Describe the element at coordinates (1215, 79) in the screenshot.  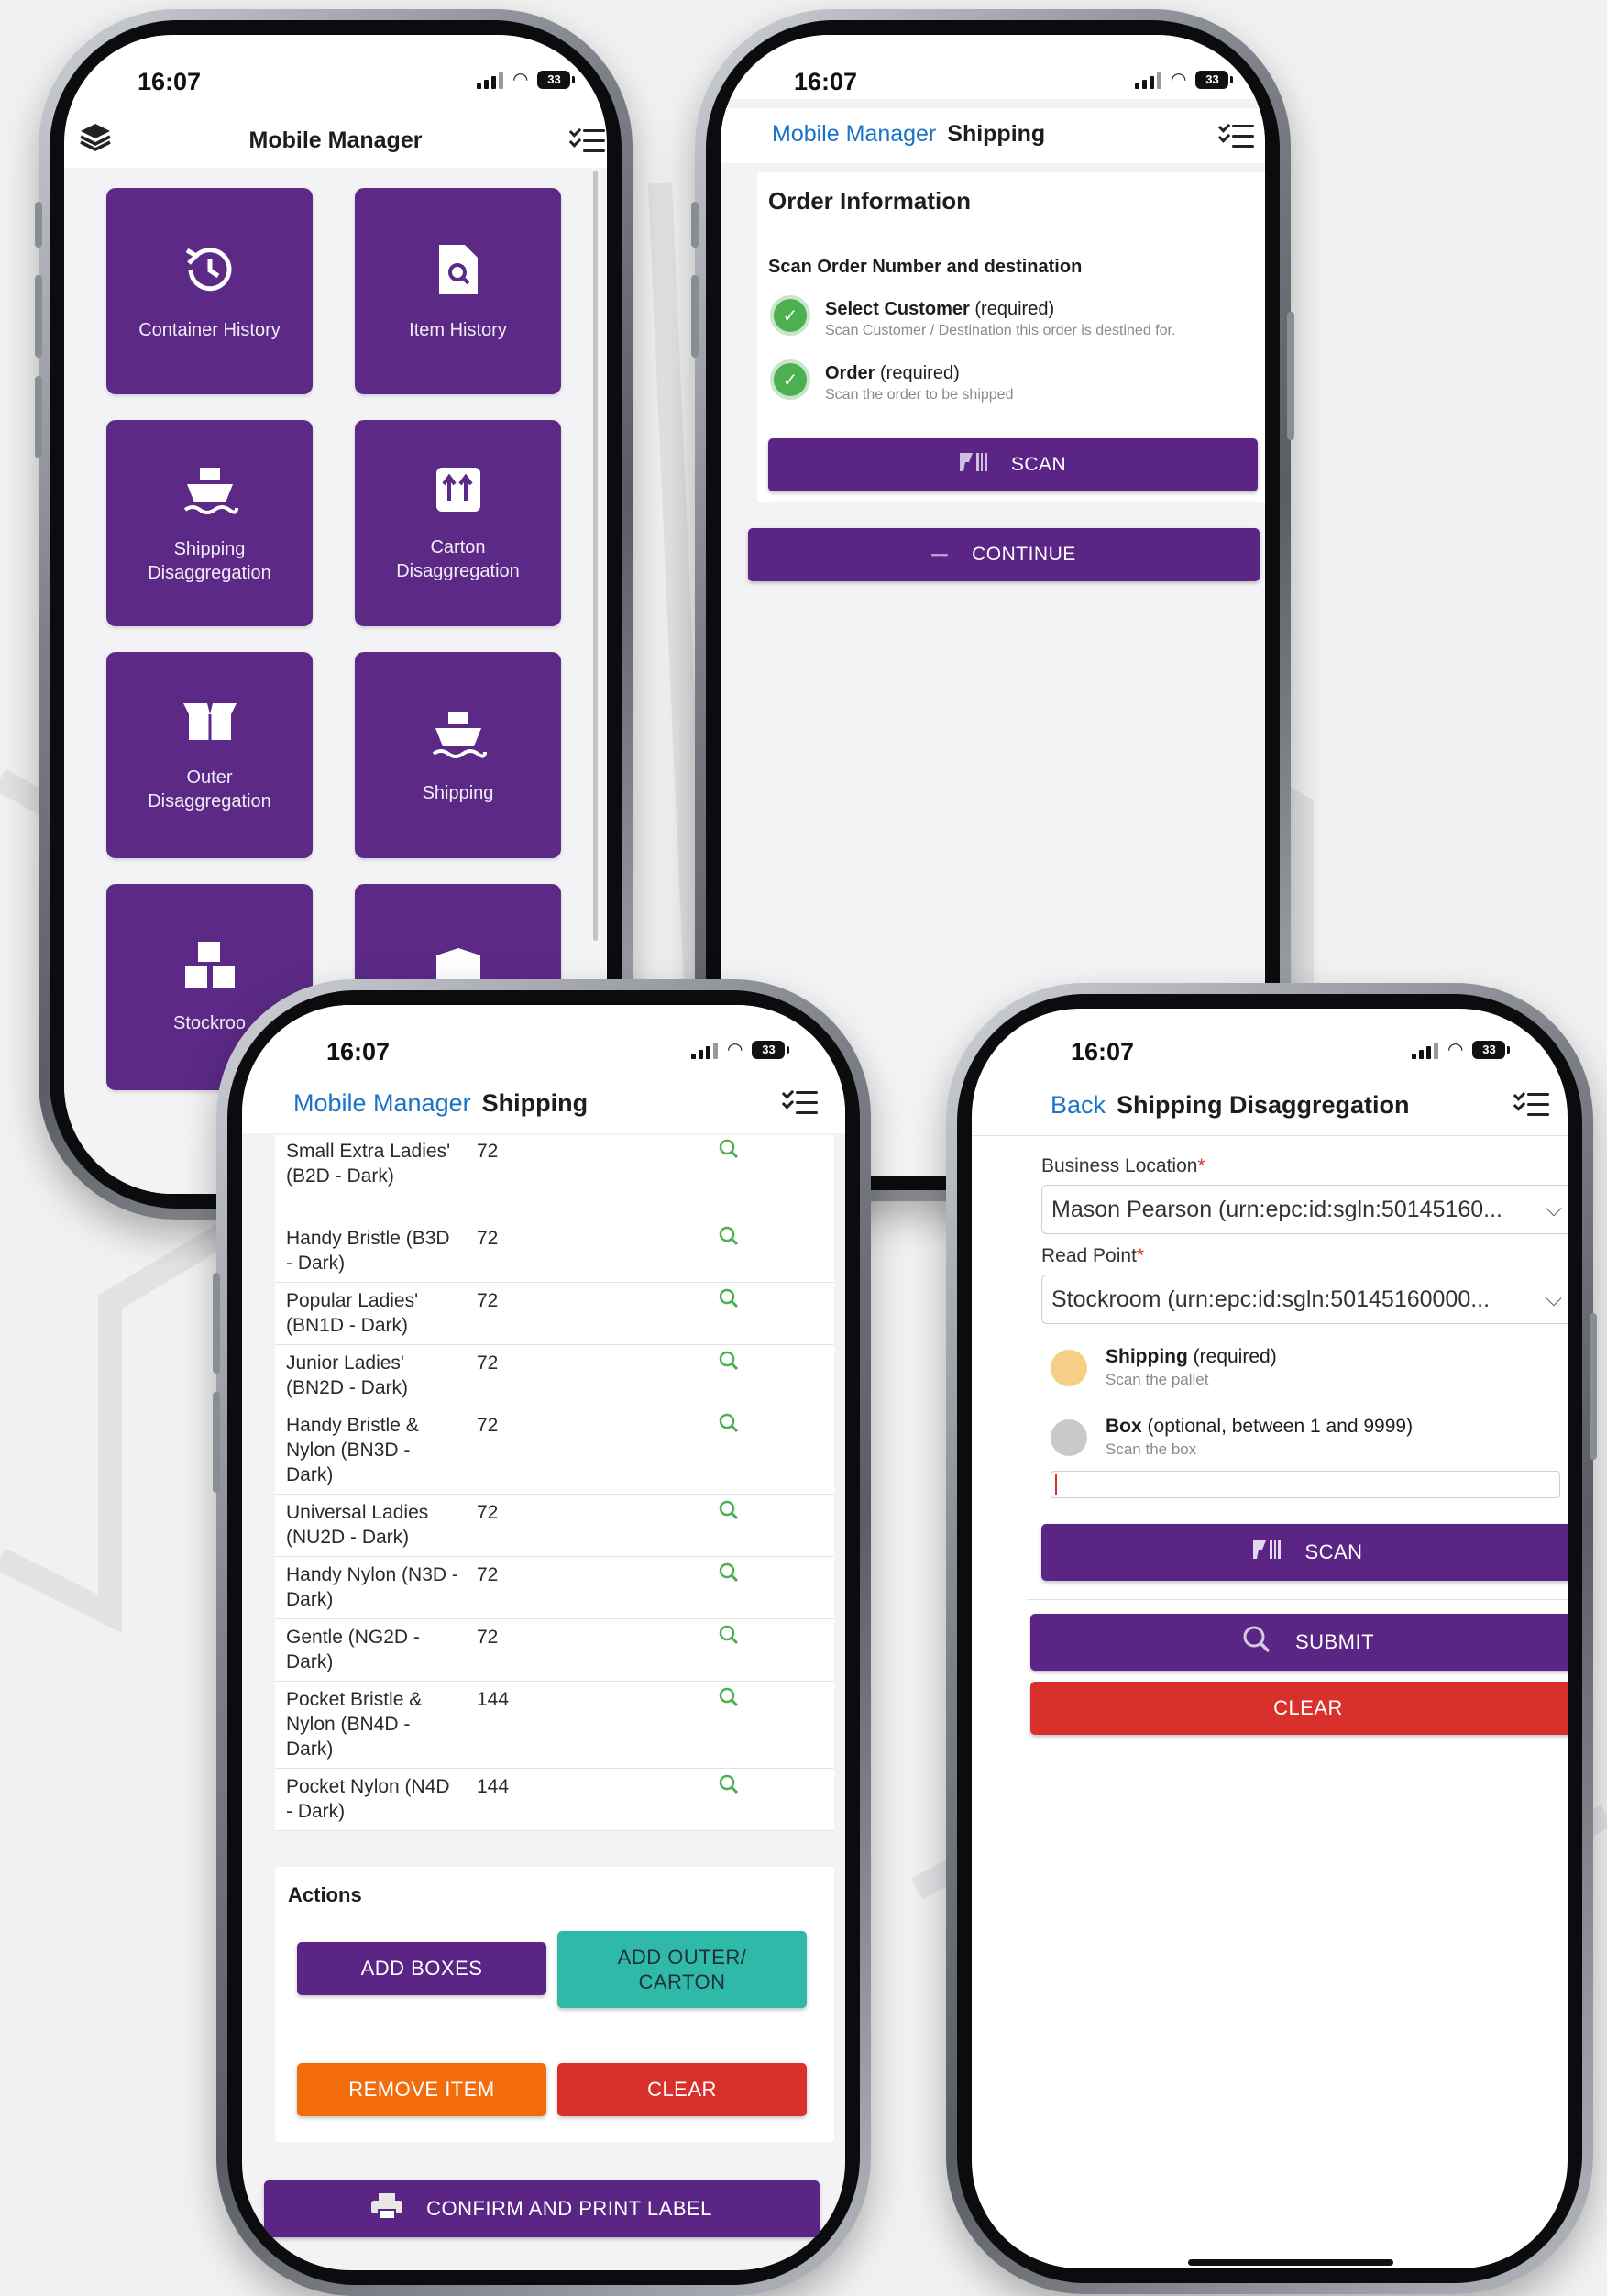
I see `battery-icon: 33` at that location.